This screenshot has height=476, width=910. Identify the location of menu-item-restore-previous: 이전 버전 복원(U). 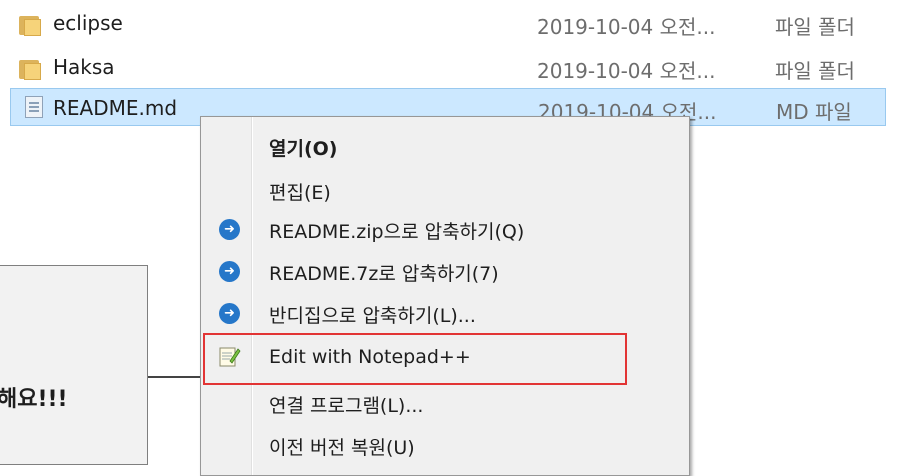
(342, 446).